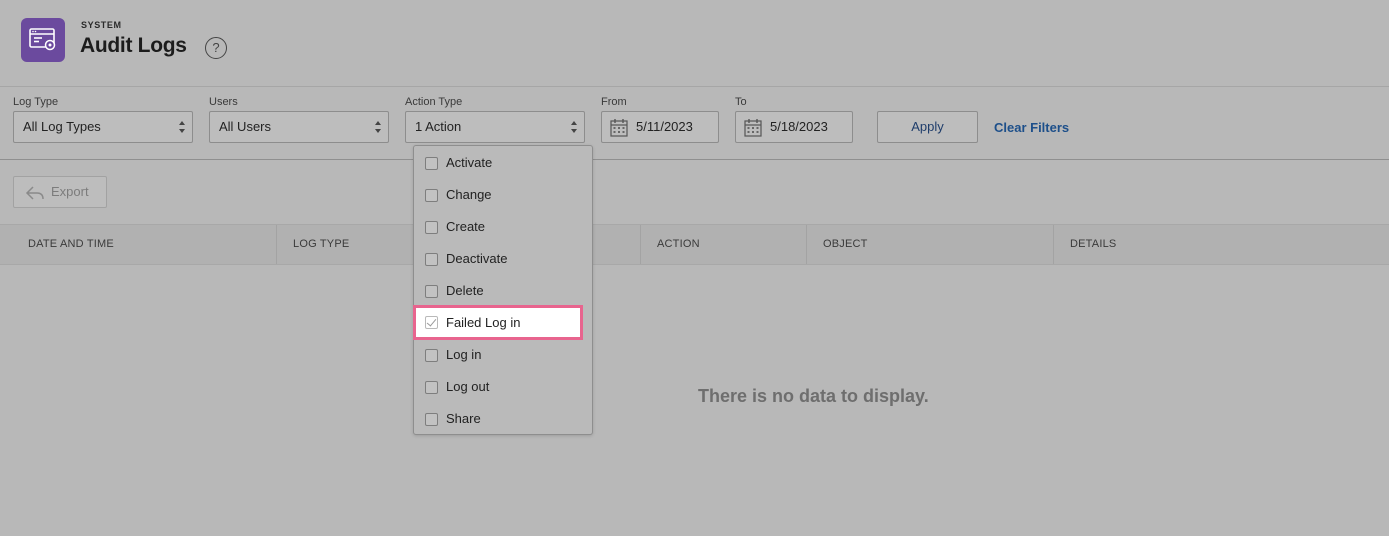 The width and height of the screenshot is (1389, 536). Describe the element at coordinates (469, 194) in the screenshot. I see `option-label: Change` at that location.